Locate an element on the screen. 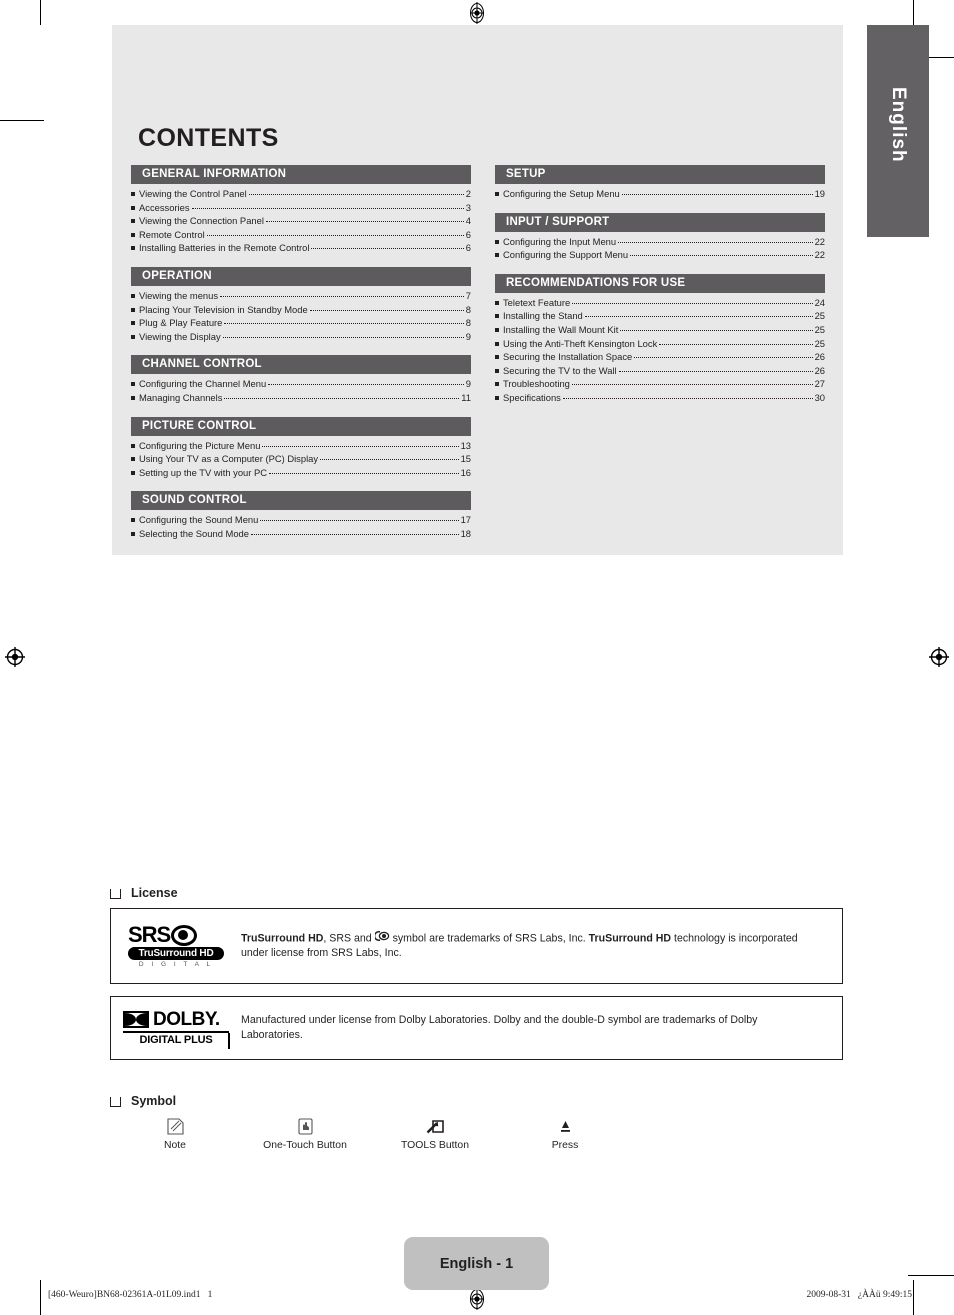  toc-section-header: RECOMMENDATIONS FOR USE is located at coordinates (660, 283).